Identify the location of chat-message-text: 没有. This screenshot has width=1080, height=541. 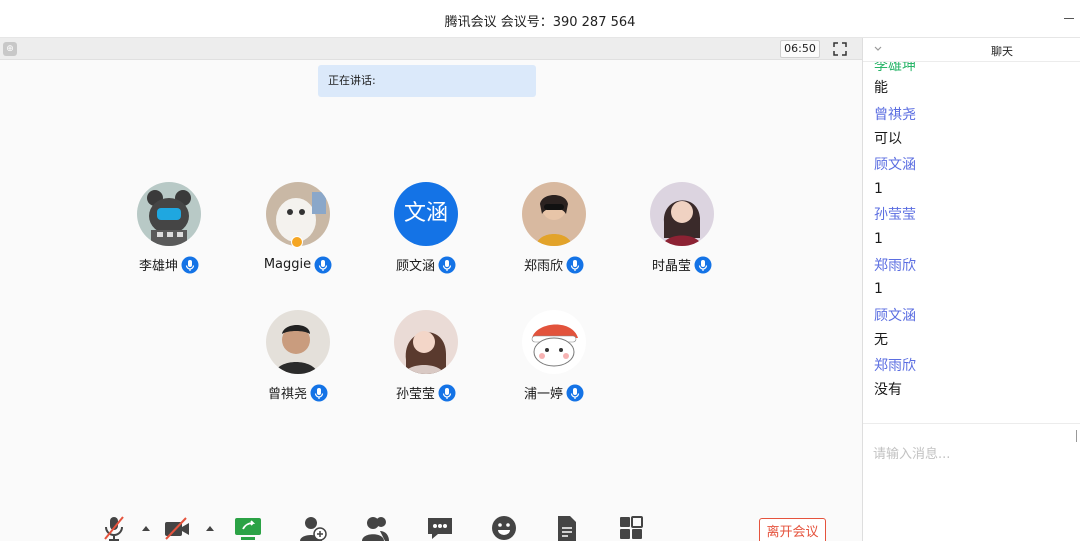
(888, 390).